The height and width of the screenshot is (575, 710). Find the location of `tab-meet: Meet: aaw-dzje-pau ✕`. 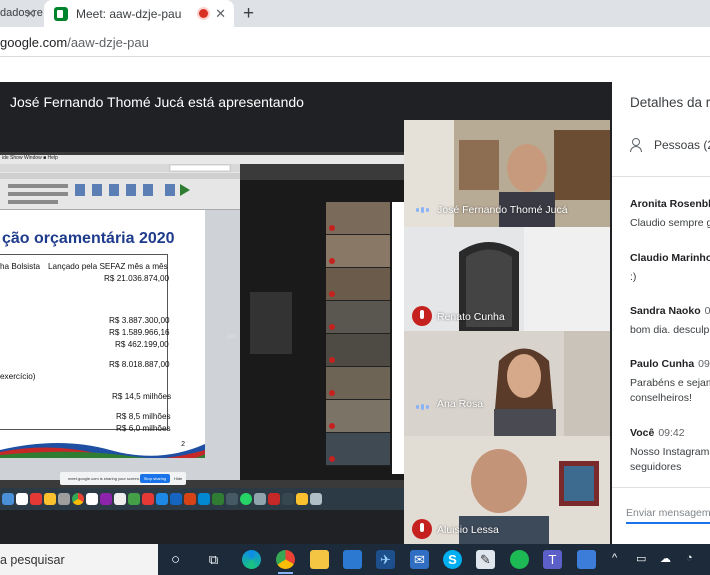

tab-meet: Meet: aaw-dzje-pau ✕ is located at coordinates (139, 13).